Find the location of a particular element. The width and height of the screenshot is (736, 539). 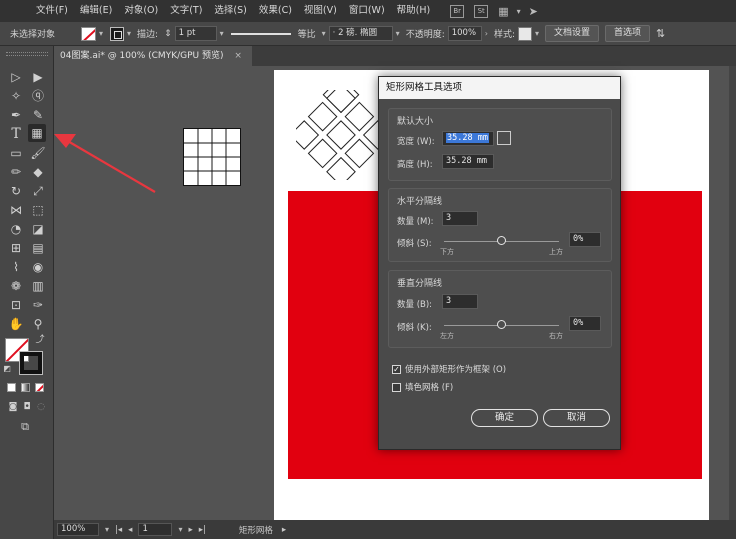

color-mode-button is located at coordinates (11, 387).